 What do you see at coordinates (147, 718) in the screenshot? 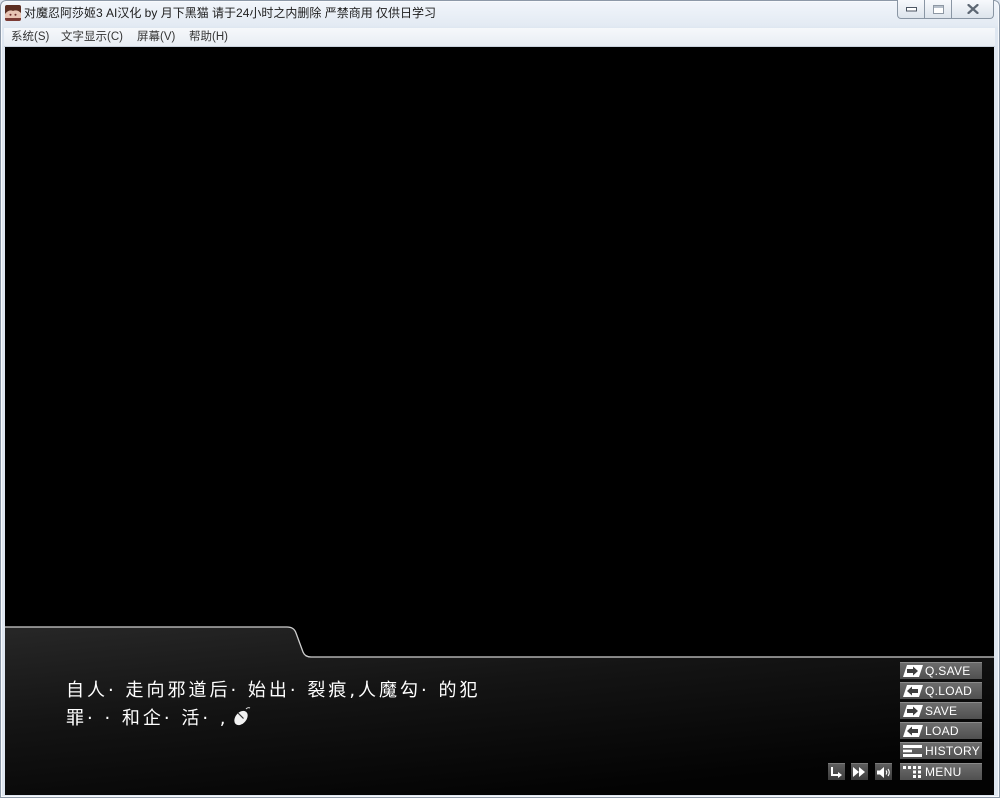
I see `dialog-line: 罪· · 和企· 活· ,` at bounding box center [147, 718].